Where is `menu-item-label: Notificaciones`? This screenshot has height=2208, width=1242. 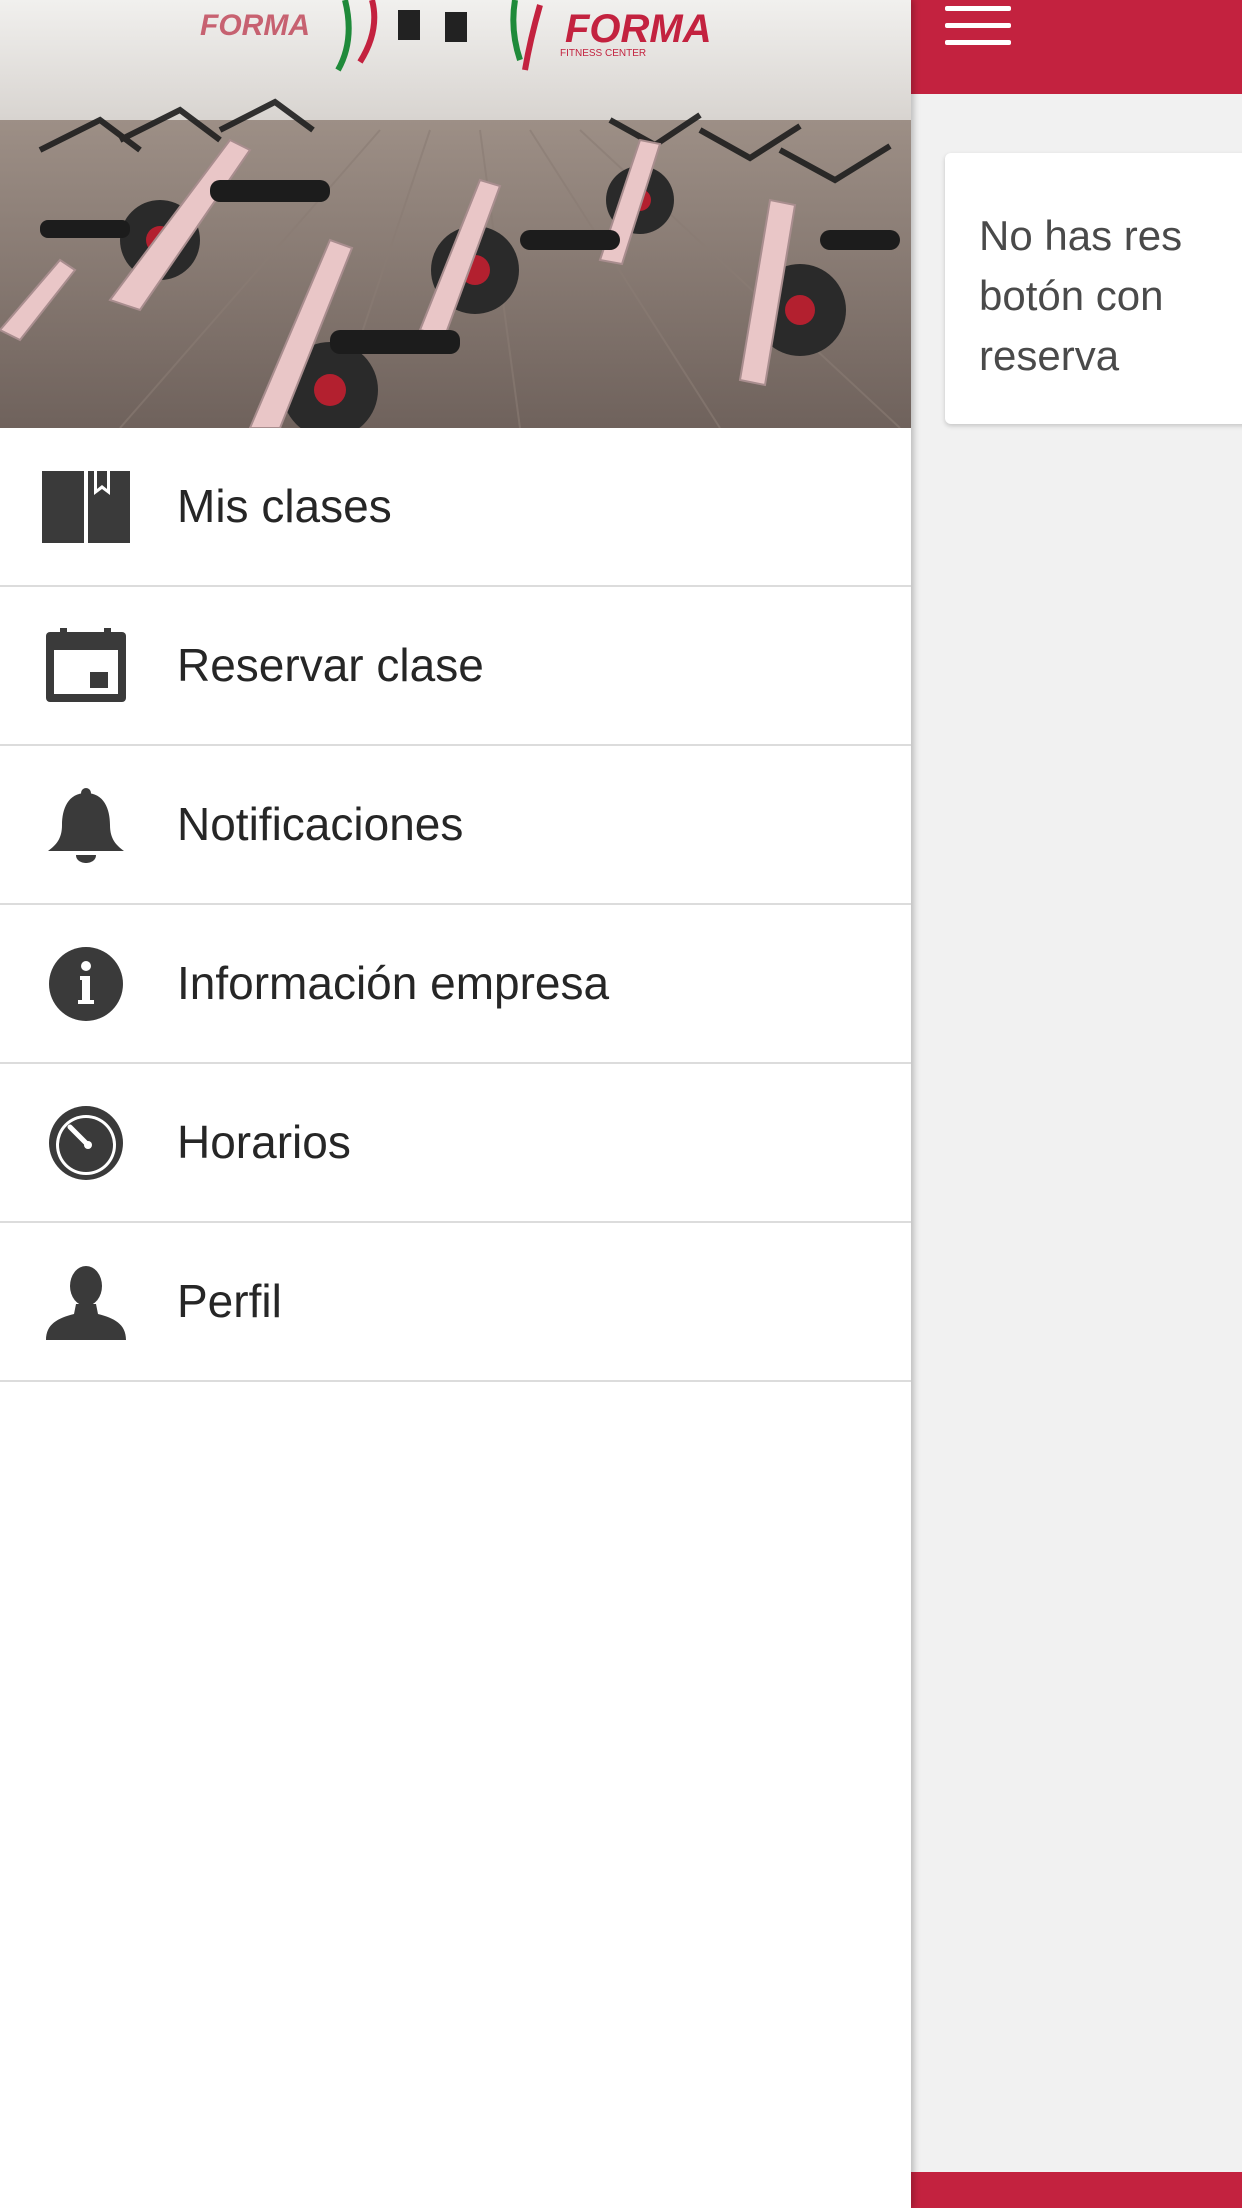 menu-item-label: Notificaciones is located at coordinates (320, 824).